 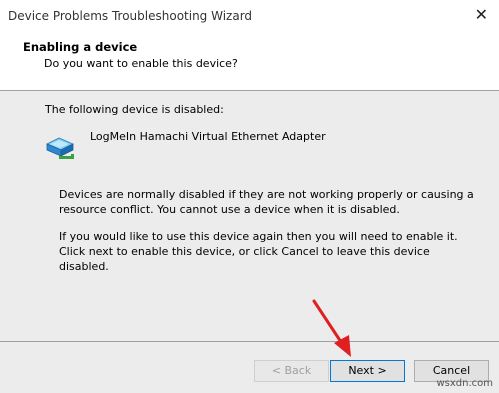 What do you see at coordinates (249, 367) in the screenshot?
I see `wizard-footer: < Back Next > Cancel` at bounding box center [249, 367].